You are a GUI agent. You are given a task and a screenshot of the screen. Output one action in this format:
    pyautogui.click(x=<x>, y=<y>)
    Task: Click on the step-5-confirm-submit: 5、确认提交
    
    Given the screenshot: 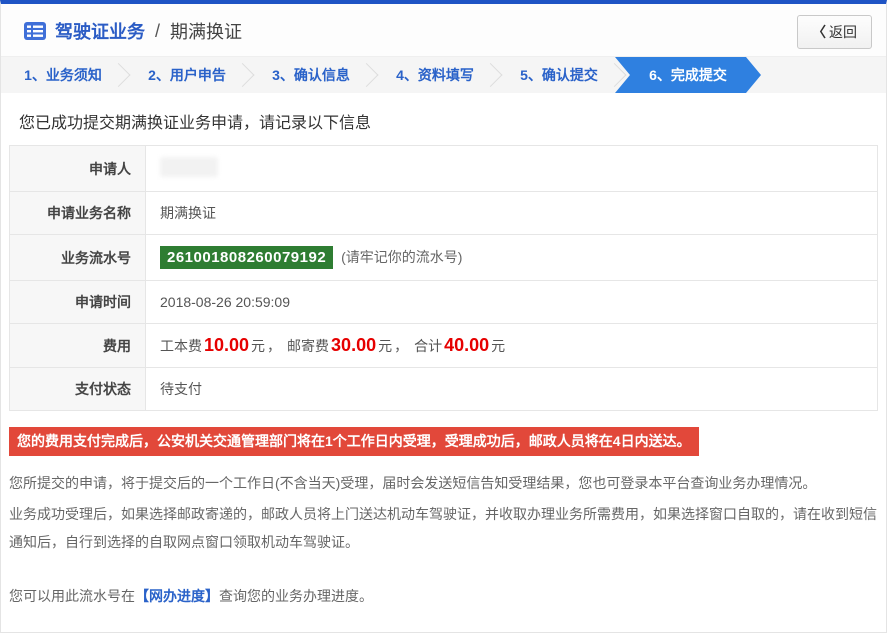 What is the action you would take?
    pyautogui.click(x=562, y=75)
    